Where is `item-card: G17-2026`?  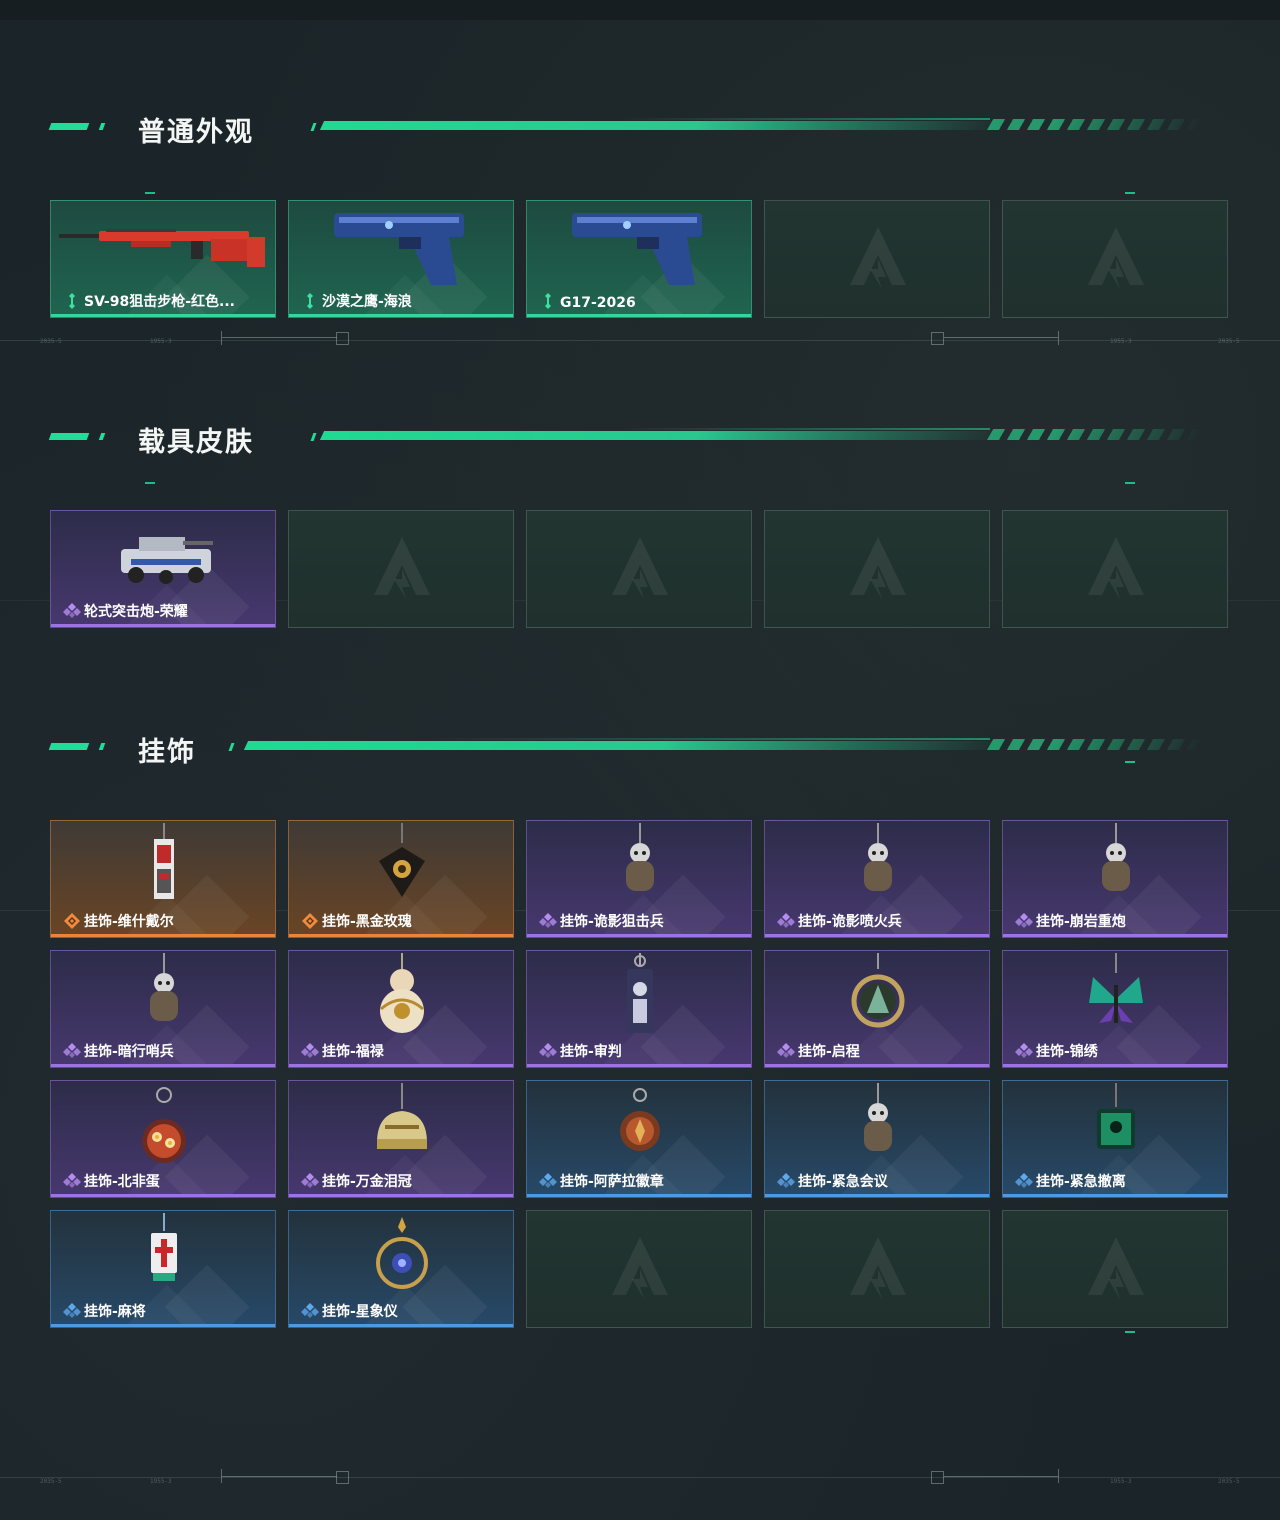
item-card: G17-2026 is located at coordinates (639, 259).